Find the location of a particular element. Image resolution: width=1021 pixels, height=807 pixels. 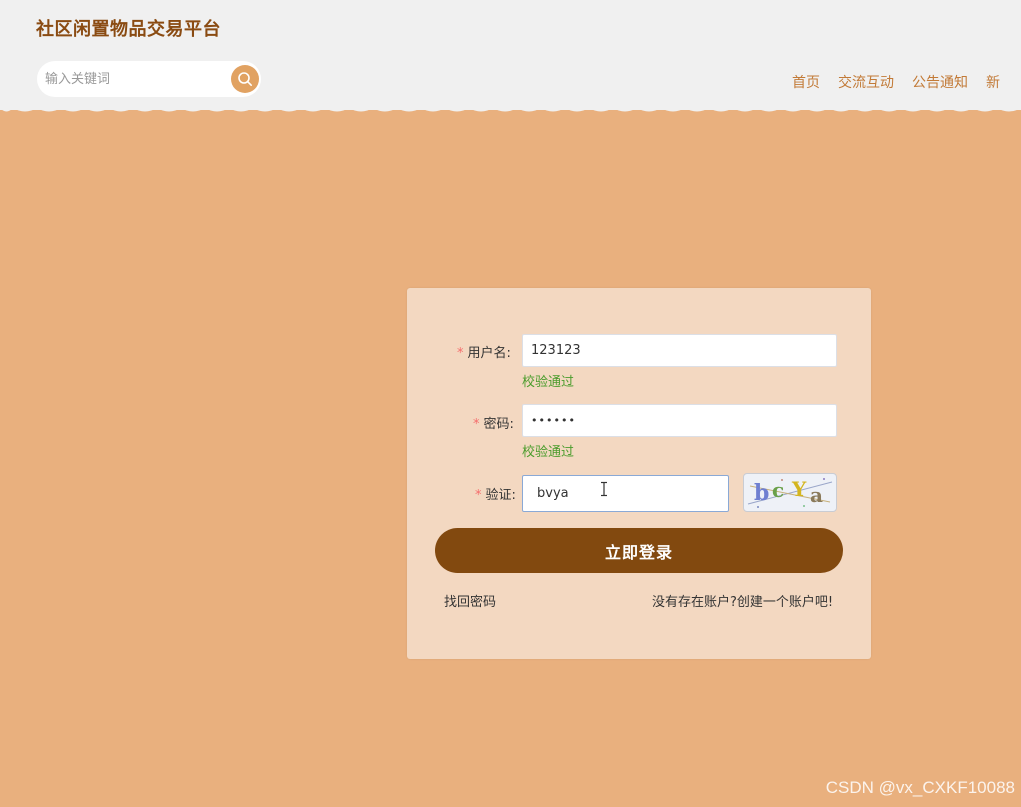

username-label: * 用户名: is located at coordinates (484, 353).